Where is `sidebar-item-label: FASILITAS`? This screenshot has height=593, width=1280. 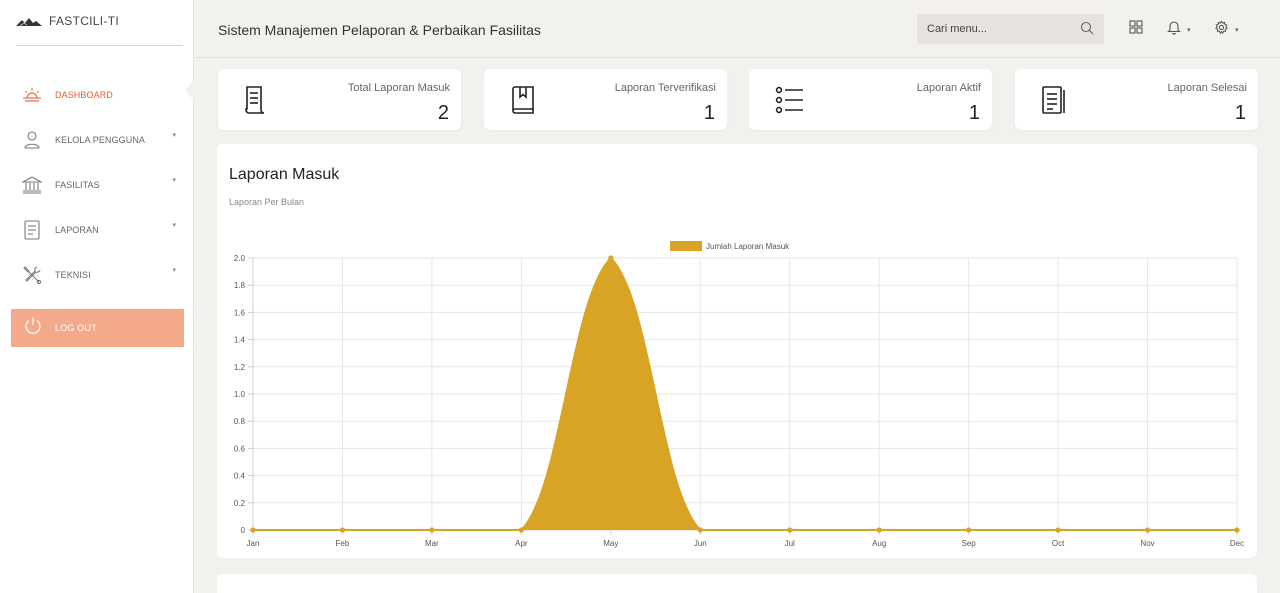
sidebar-item-label: FASILITAS is located at coordinates (77, 184).